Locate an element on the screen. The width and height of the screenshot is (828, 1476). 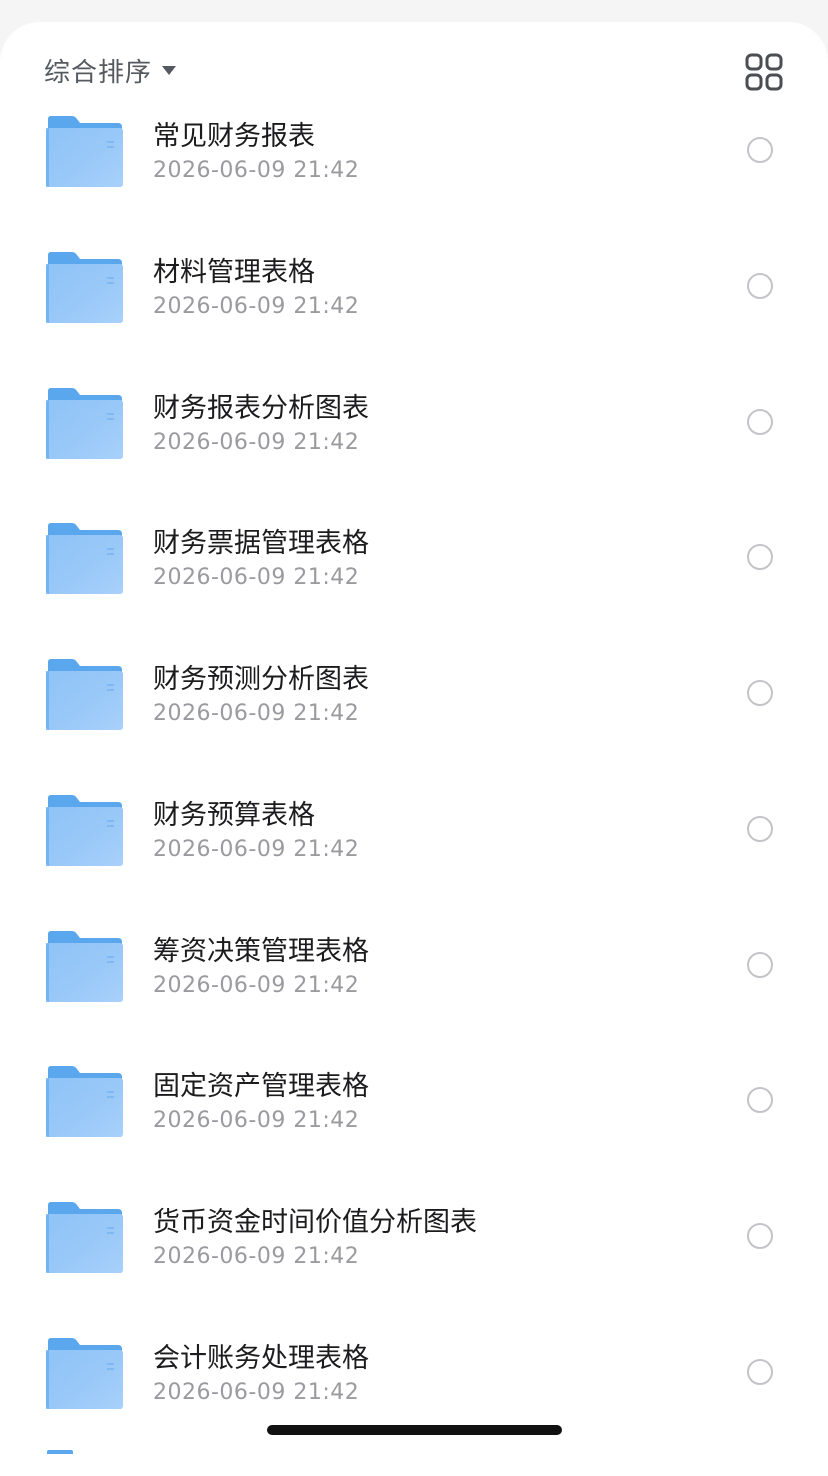
list-toolbar: 综合排序 is located at coordinates (414, 68).